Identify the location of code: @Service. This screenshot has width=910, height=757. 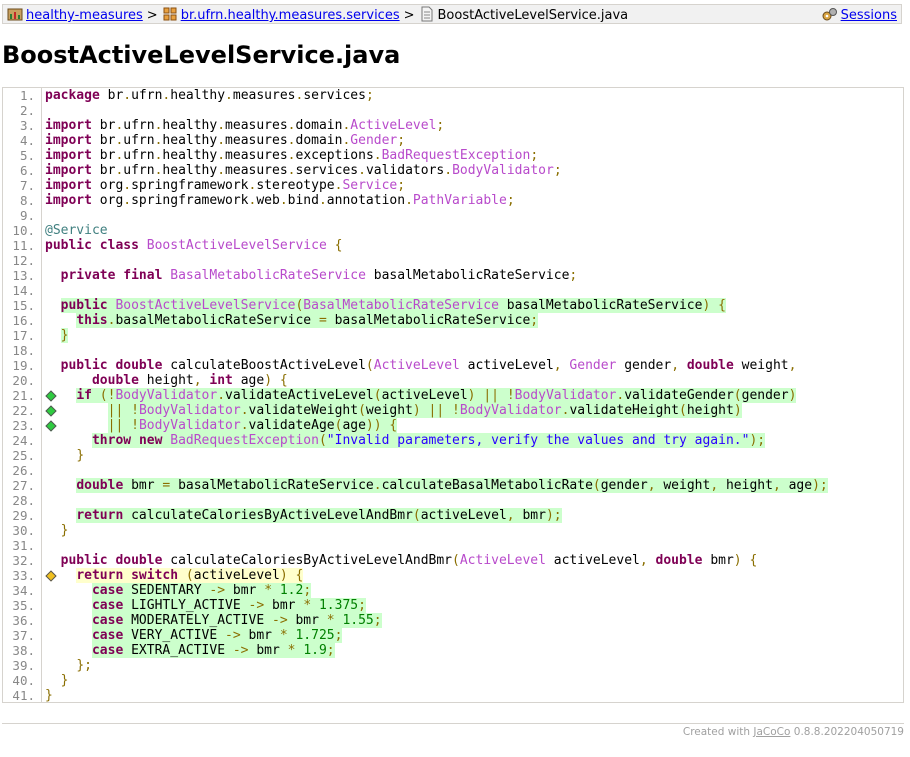
(76, 230).